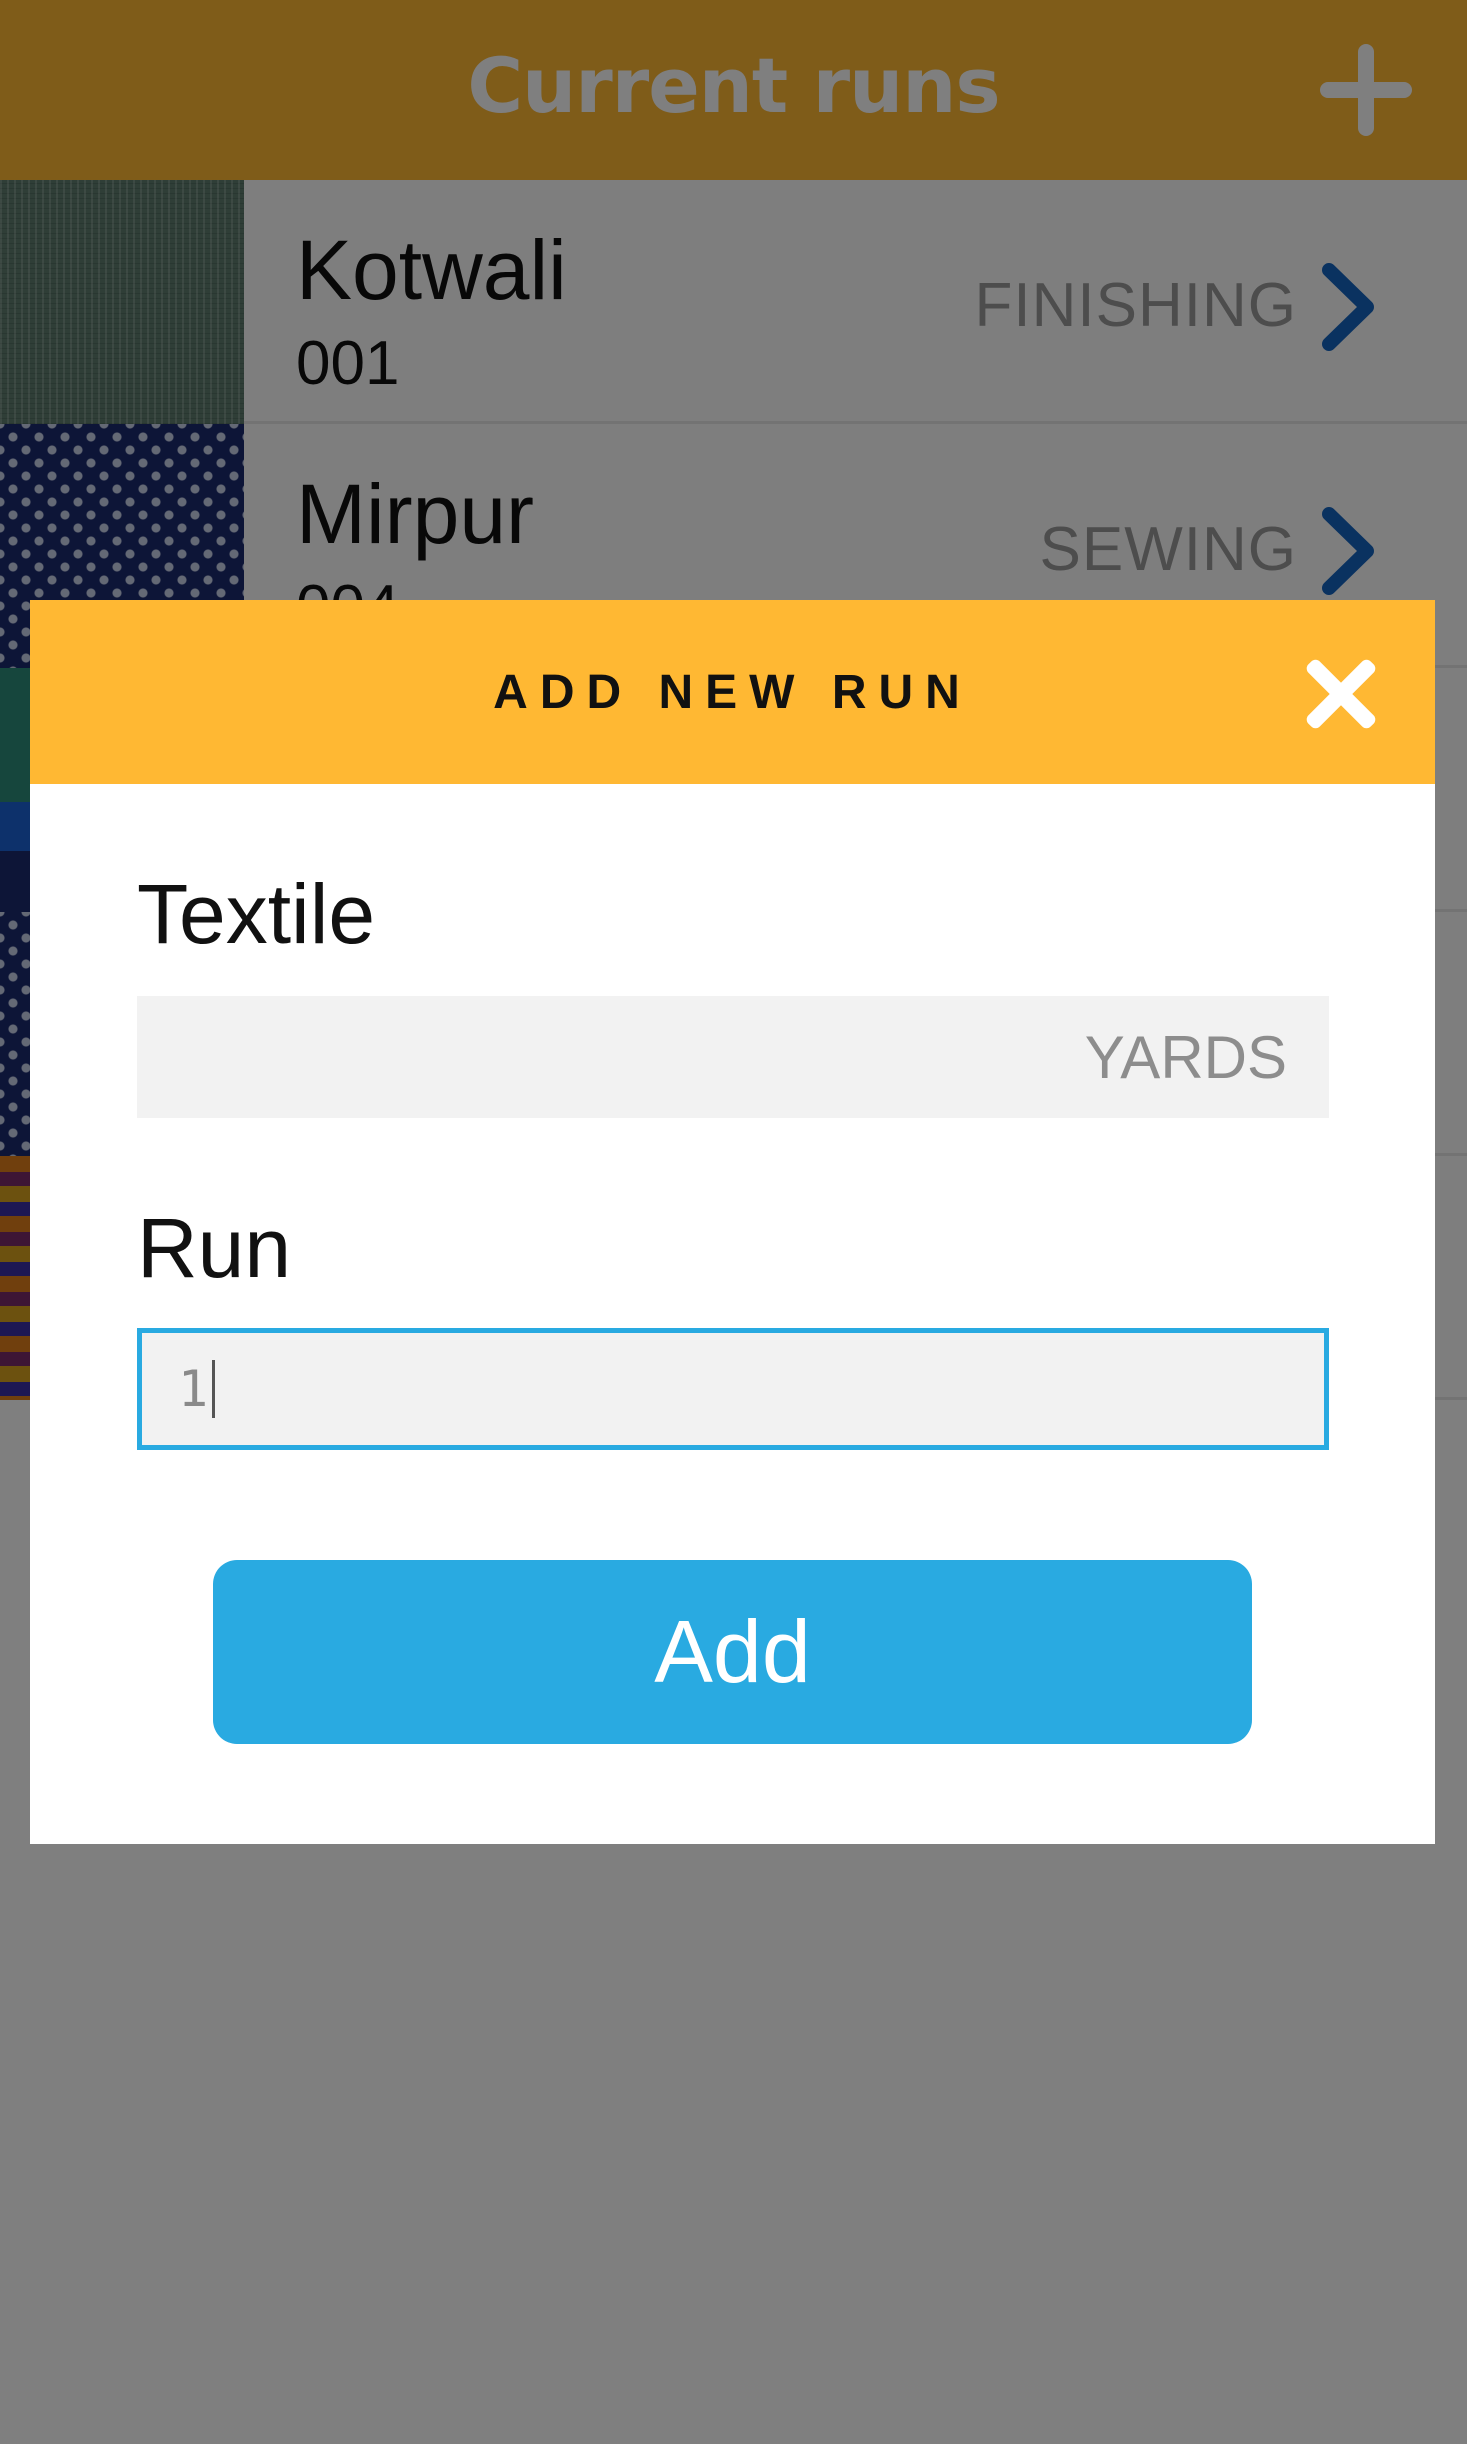 Image resolution: width=1467 pixels, height=2444 pixels. I want to click on run-value-wrap: 1, so click(197, 1389).